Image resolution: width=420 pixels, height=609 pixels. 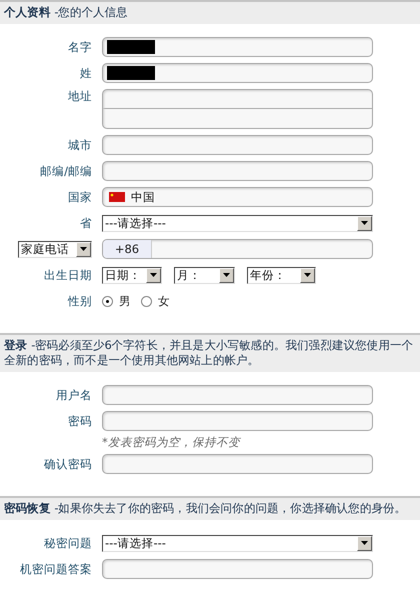 I want to click on section-header: 个人资料 -您的个人信息, so click(x=210, y=12).